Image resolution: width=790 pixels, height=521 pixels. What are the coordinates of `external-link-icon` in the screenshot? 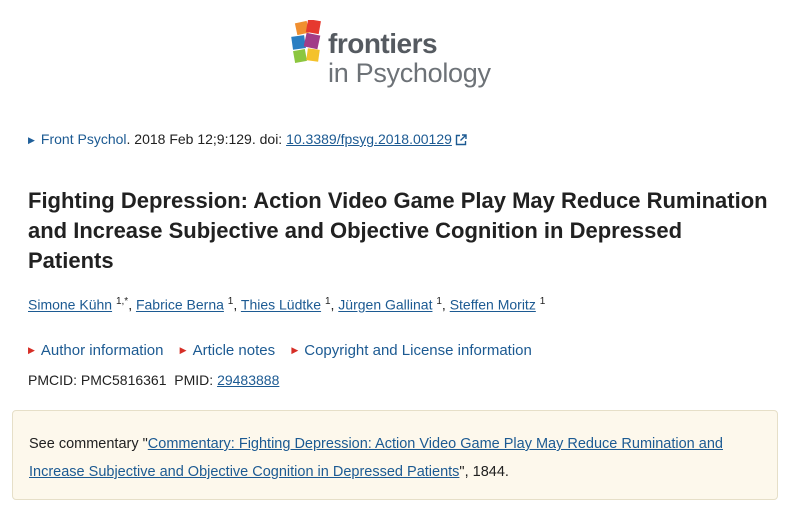 It's located at (461, 140).